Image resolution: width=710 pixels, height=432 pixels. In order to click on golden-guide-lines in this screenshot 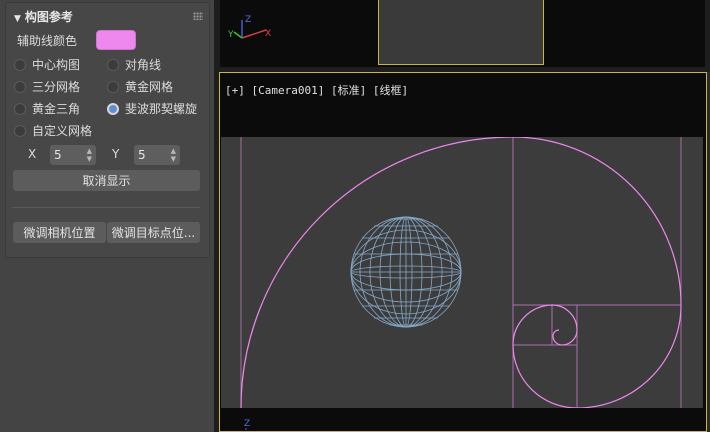, I will do `click(596, 272)`.